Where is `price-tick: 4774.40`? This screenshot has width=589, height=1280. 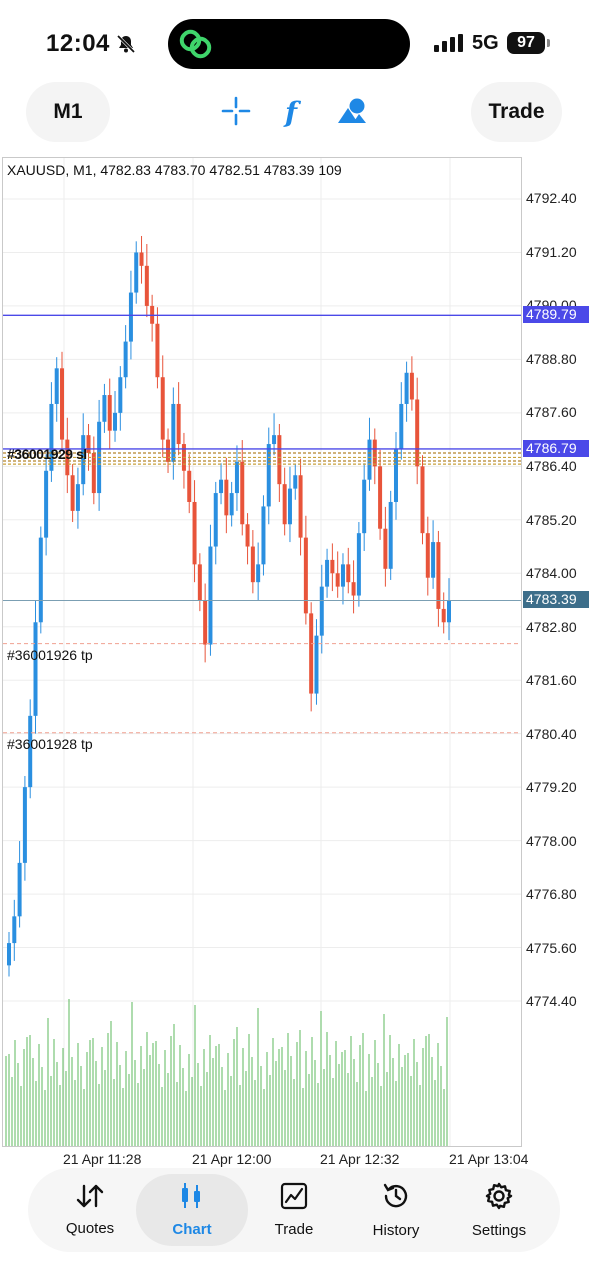 price-tick: 4774.40 is located at coordinates (551, 1001).